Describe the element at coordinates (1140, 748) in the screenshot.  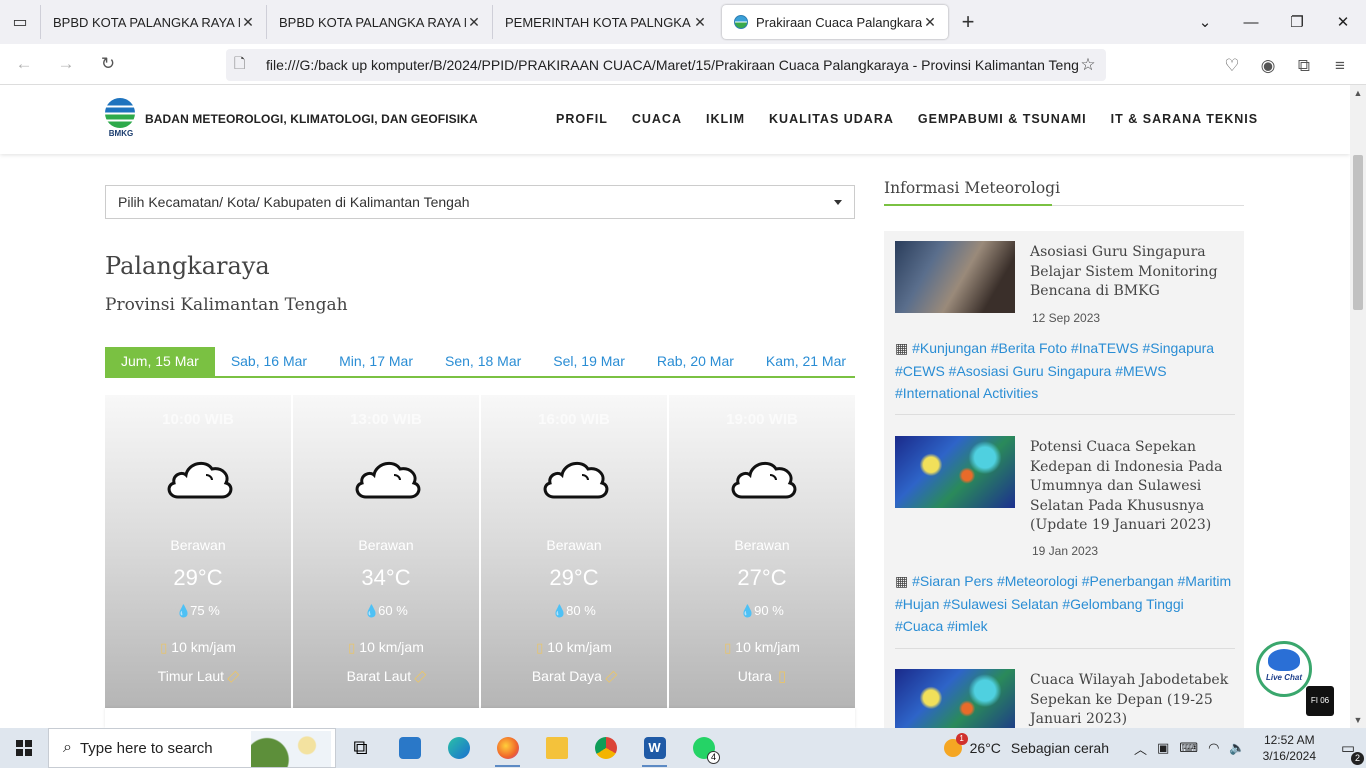
I see `chevron-up-icon: ︿` at that location.